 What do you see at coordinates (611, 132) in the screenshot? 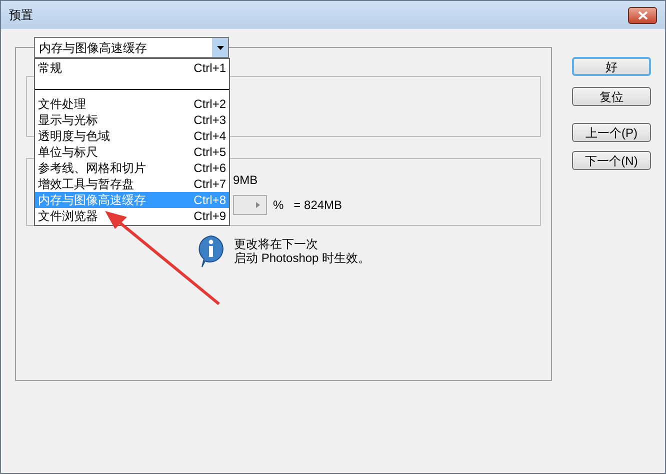
I see `dialog-button: 上一个(P)` at bounding box center [611, 132].